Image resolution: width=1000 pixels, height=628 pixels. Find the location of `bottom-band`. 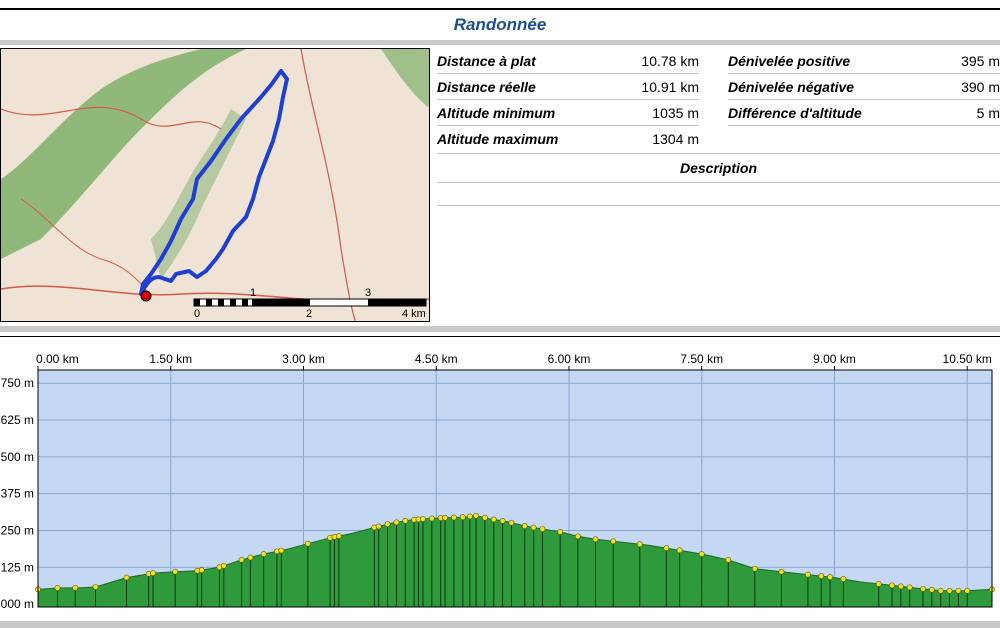

bottom-band is located at coordinates (500, 624).